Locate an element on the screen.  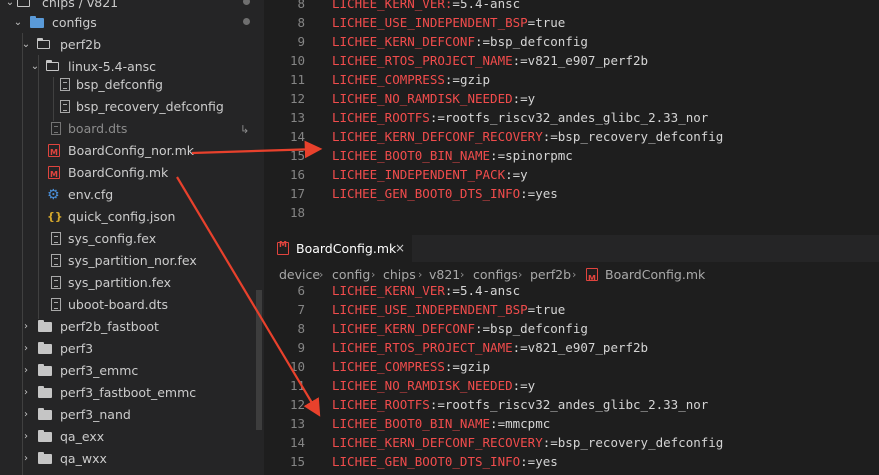
tree-file-uboot-board: uboot-board.dts is located at coordinates (132, 305).